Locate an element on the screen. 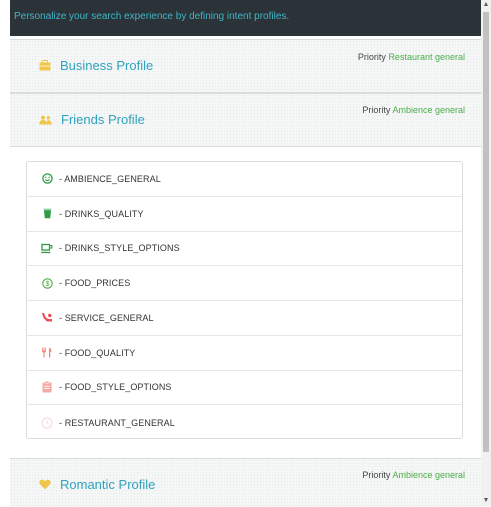  list-item: - FOOD_QUALITY is located at coordinates (244, 353).